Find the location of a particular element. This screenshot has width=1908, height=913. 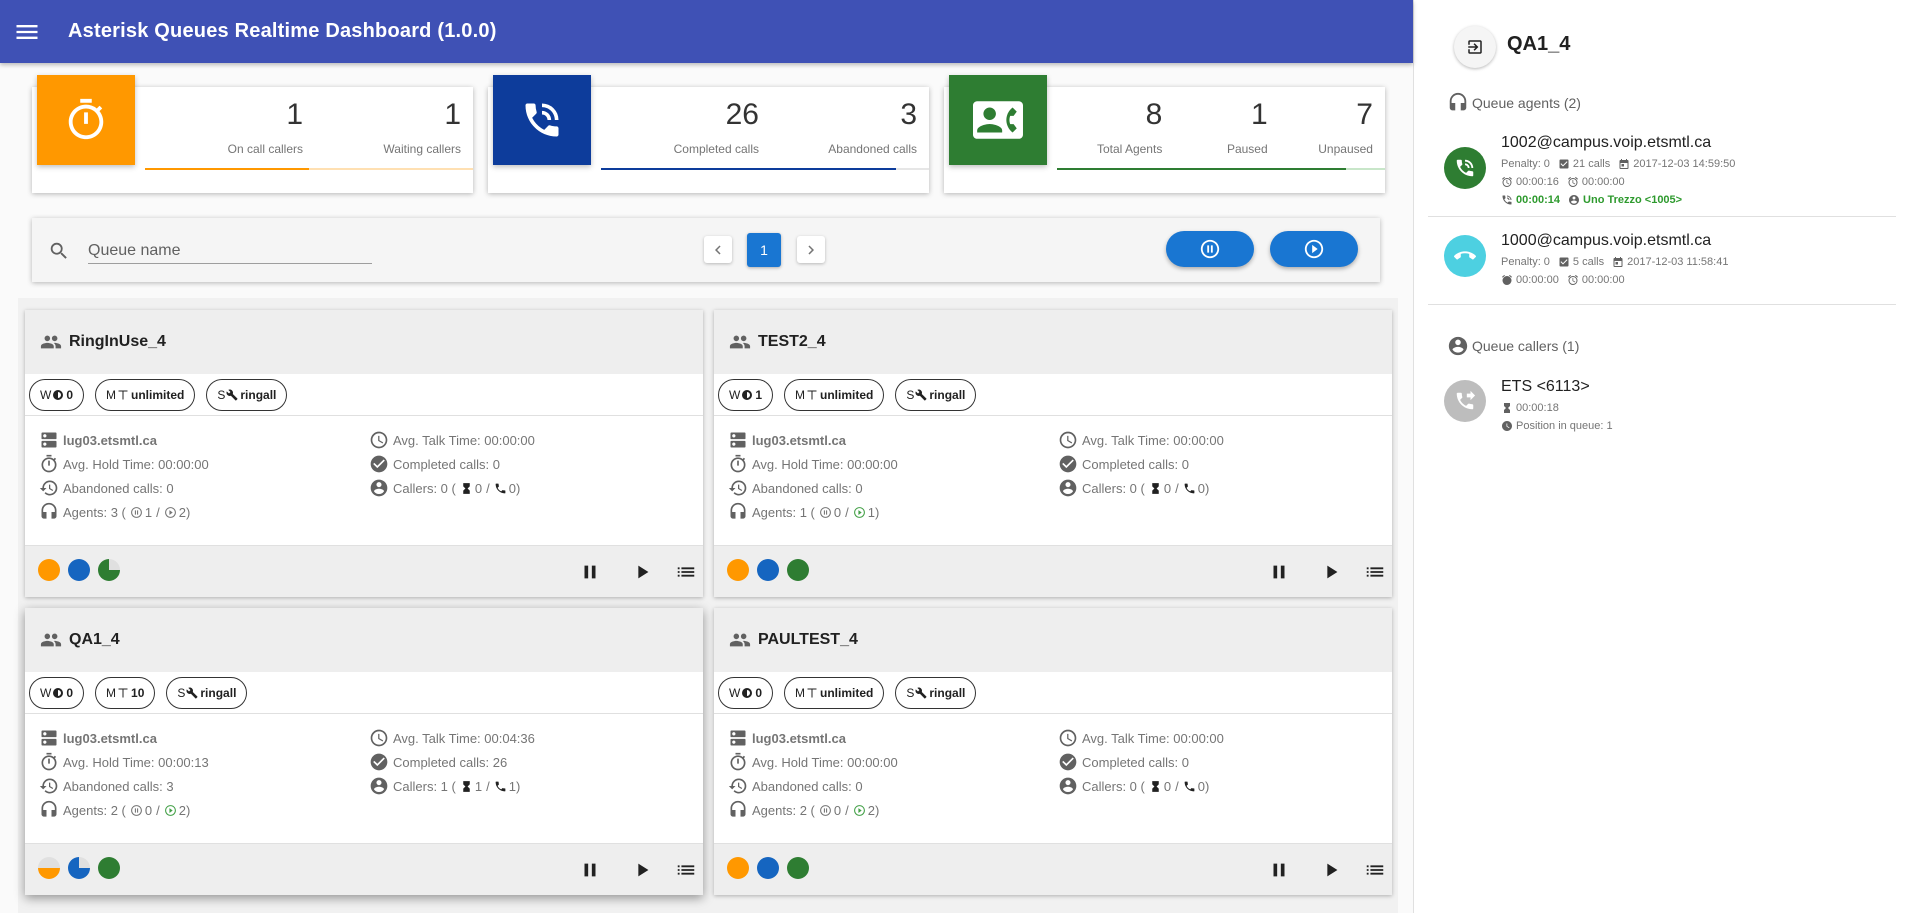

history-icon is located at coordinates (738, 786).